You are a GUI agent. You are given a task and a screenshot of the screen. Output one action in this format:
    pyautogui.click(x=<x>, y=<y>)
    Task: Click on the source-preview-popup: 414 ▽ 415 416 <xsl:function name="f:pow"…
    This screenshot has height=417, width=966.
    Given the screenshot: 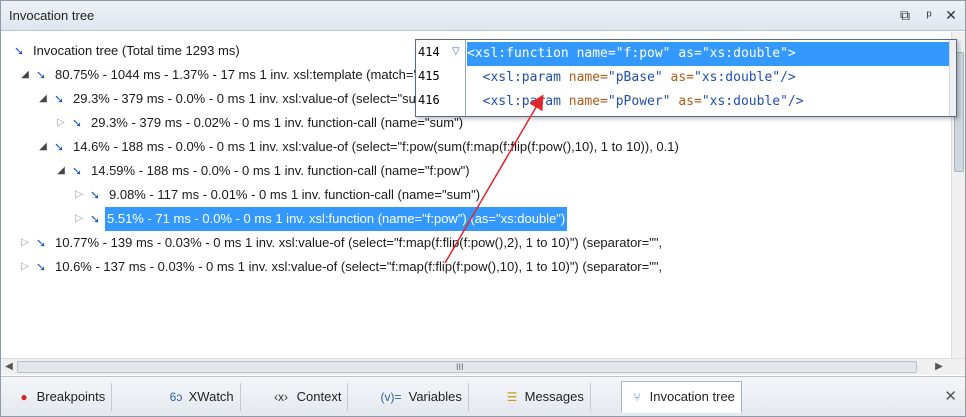 What is the action you would take?
    pyautogui.click(x=686, y=78)
    